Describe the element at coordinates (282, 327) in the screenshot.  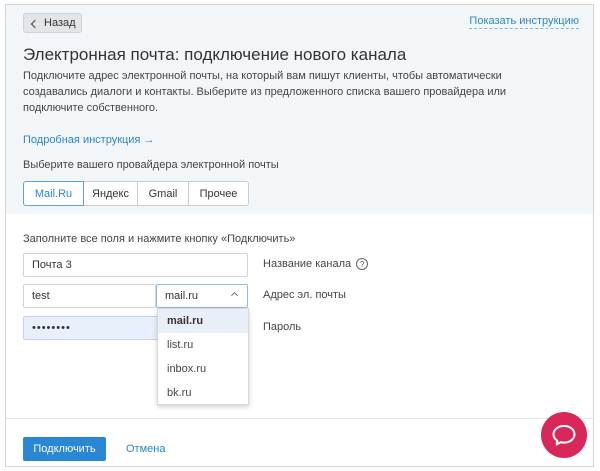
I see `password-label: Пароль` at that location.